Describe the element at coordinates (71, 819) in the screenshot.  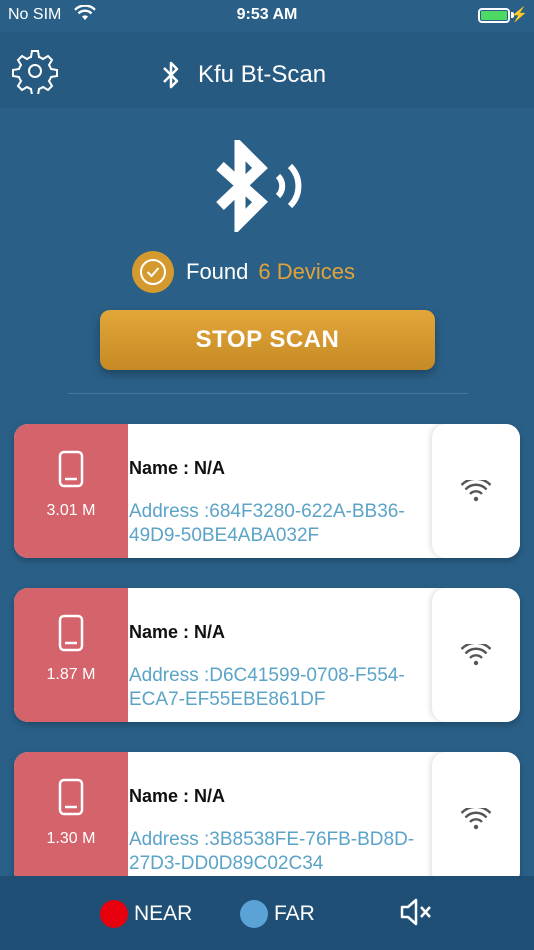
I see `device-distance-panel: 1.30 M` at that location.